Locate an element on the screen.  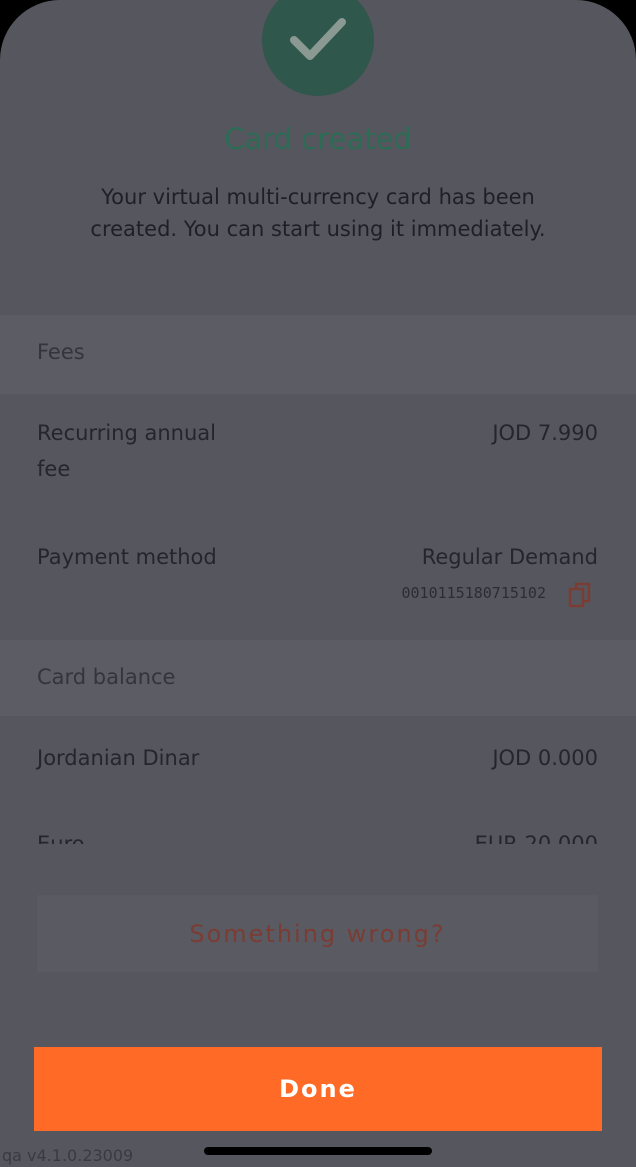
balance-currency-name: Jordanian Dinar is located at coordinates (118, 758).